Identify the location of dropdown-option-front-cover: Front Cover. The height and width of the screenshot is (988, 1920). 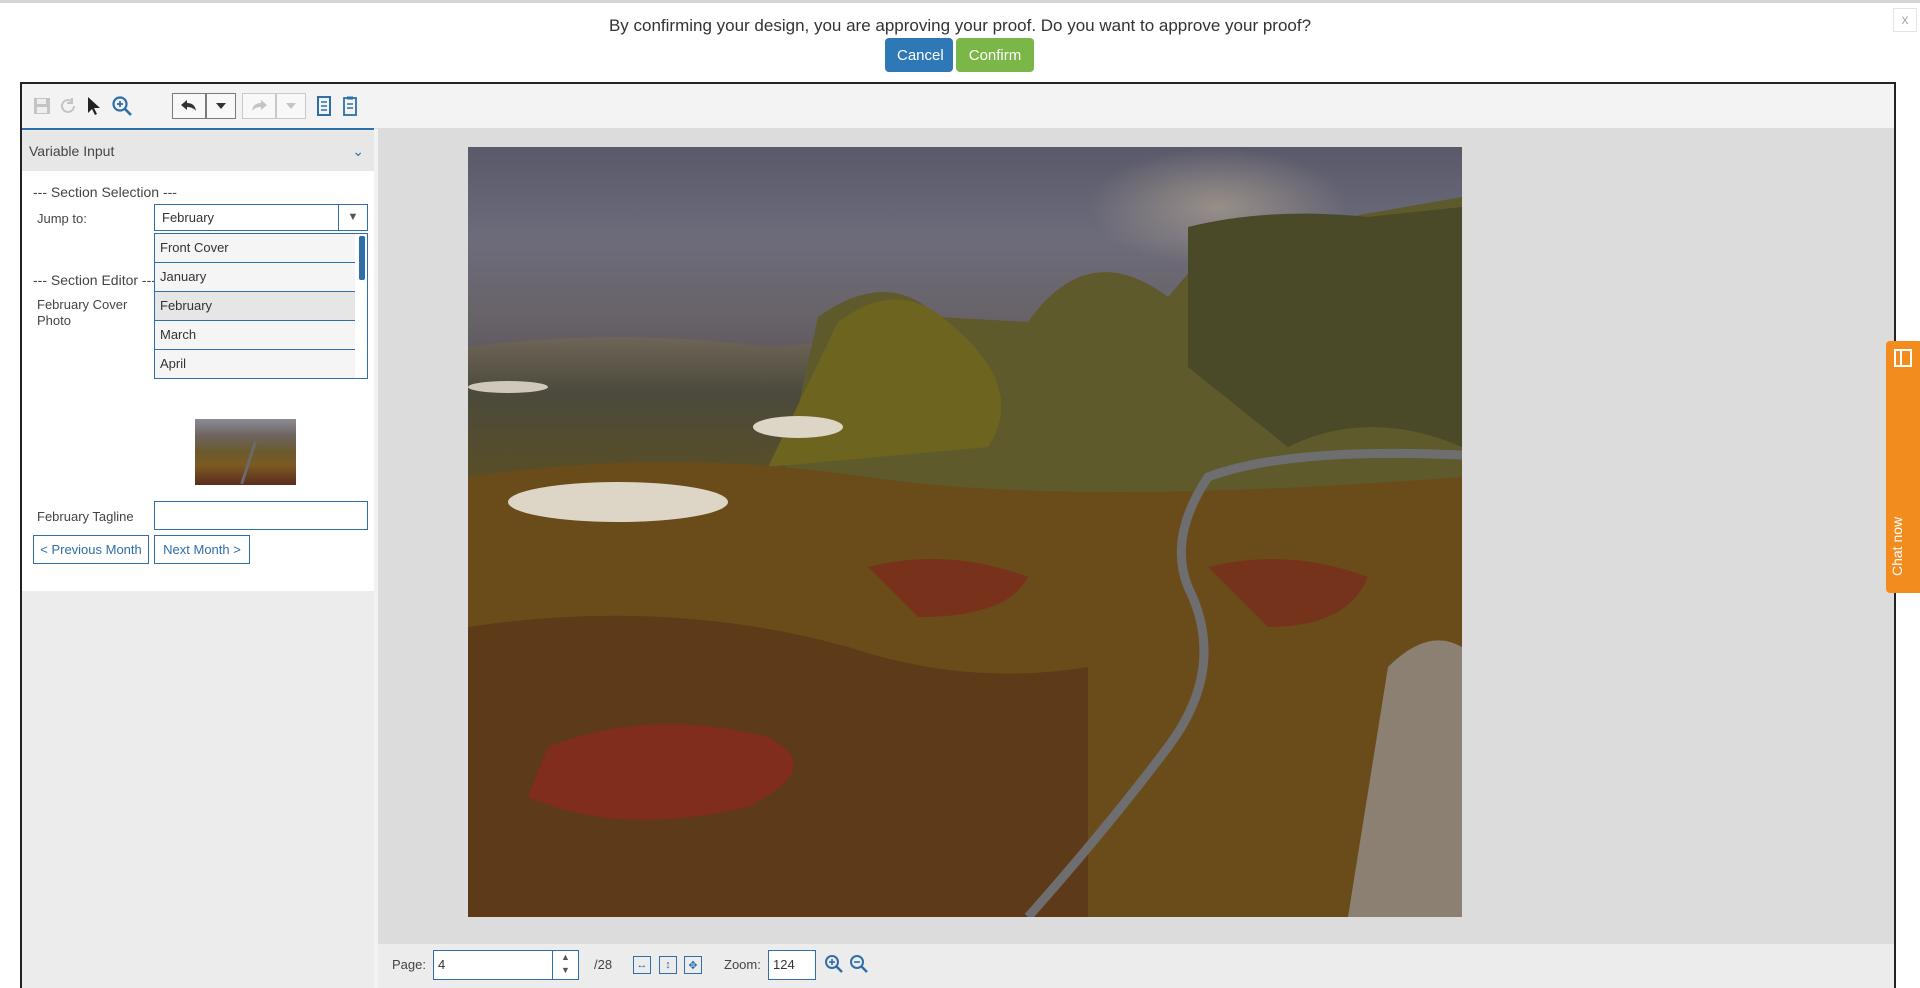
(255, 248).